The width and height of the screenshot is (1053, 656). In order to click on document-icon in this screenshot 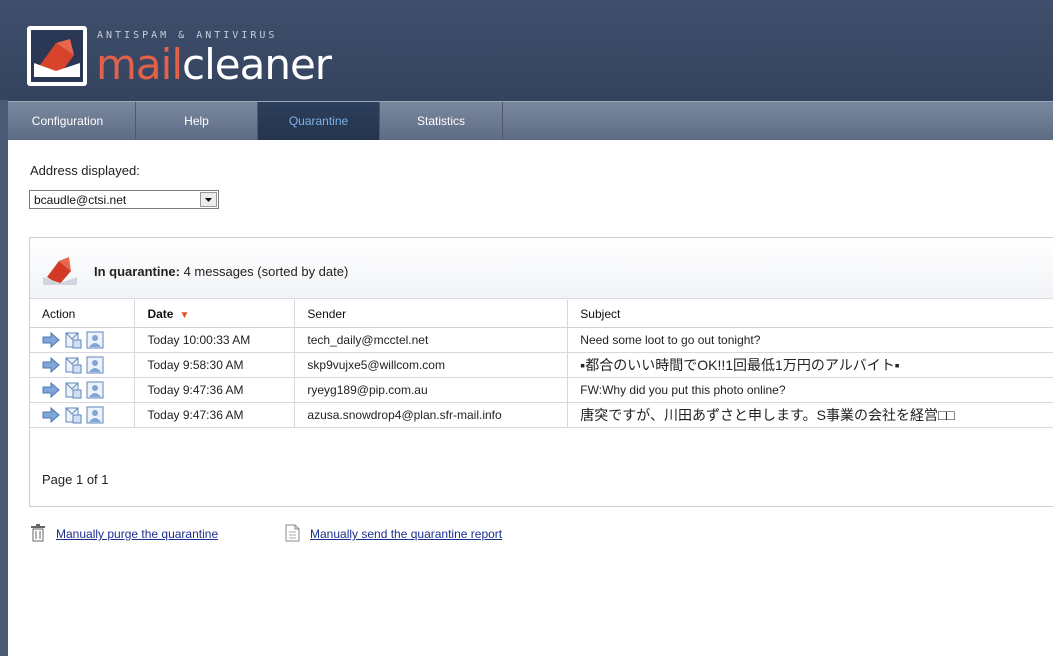, I will do `click(292, 534)`.